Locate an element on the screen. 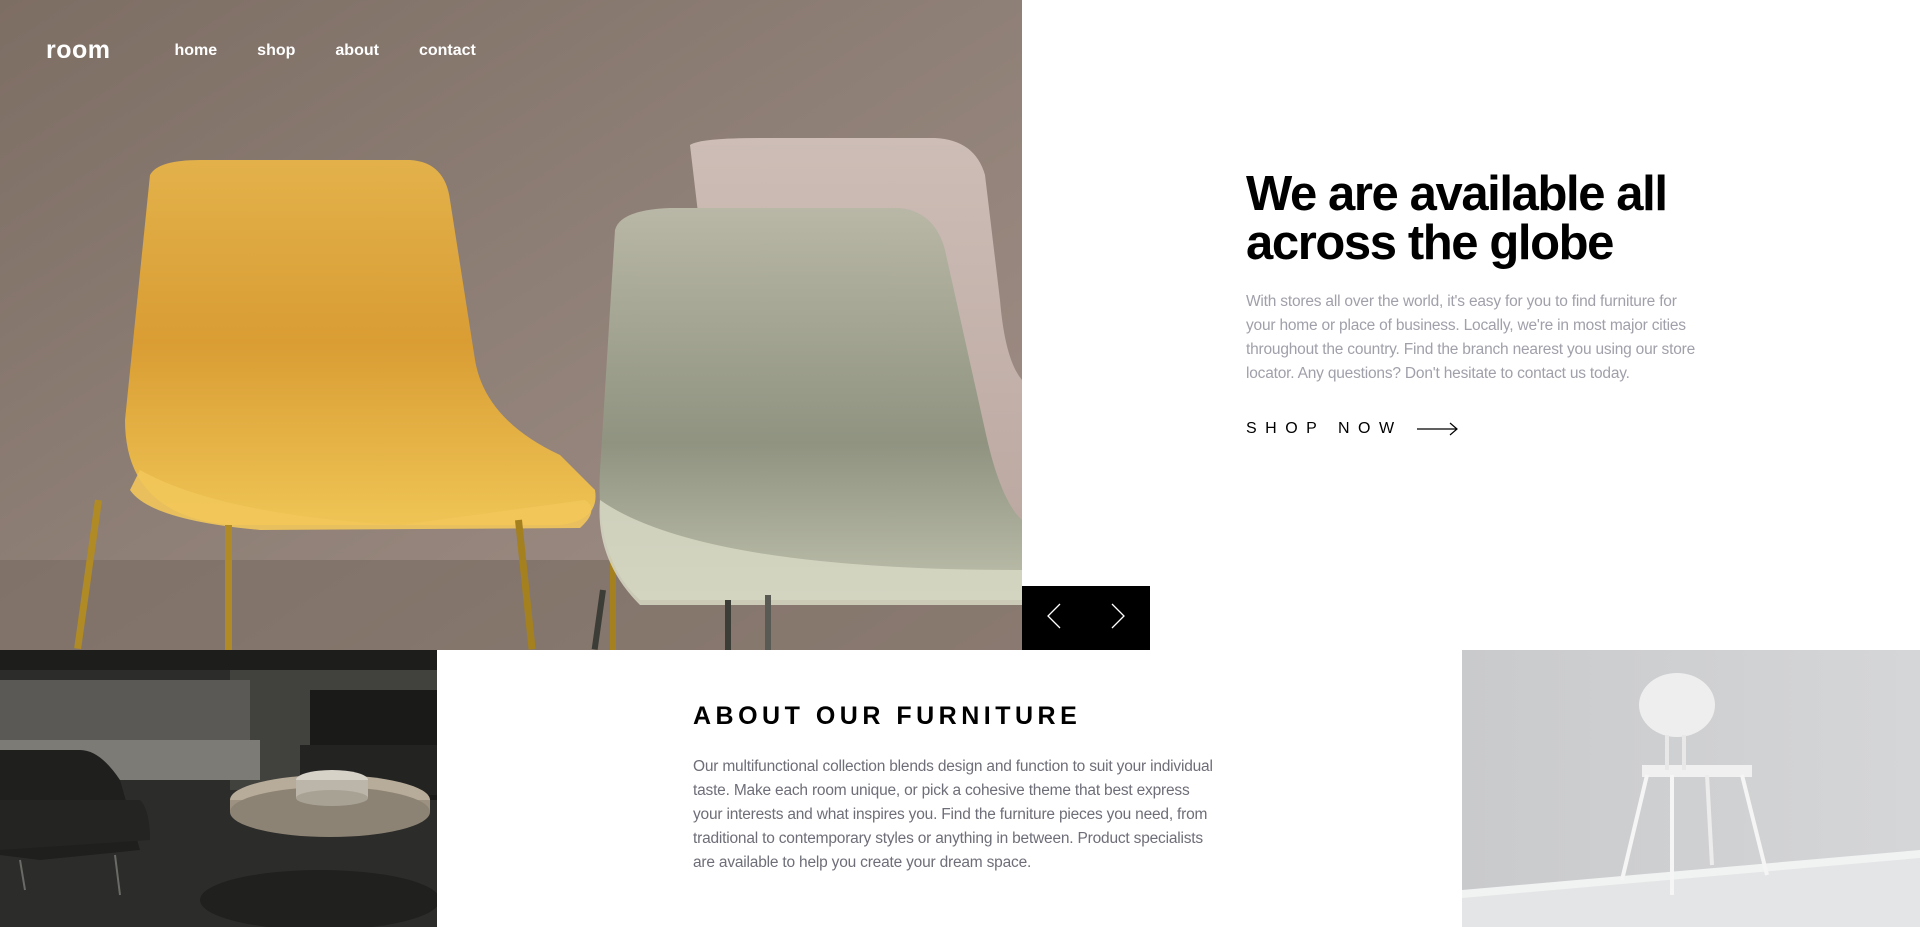  arrow-right-icon is located at coordinates (1437, 429).